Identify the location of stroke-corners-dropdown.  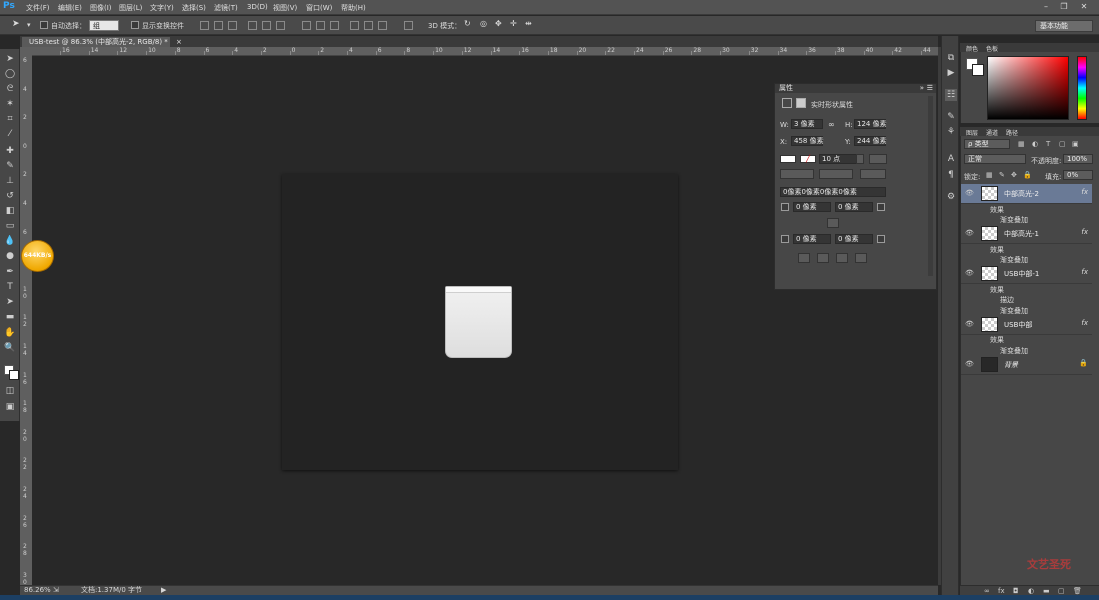
(873, 174).